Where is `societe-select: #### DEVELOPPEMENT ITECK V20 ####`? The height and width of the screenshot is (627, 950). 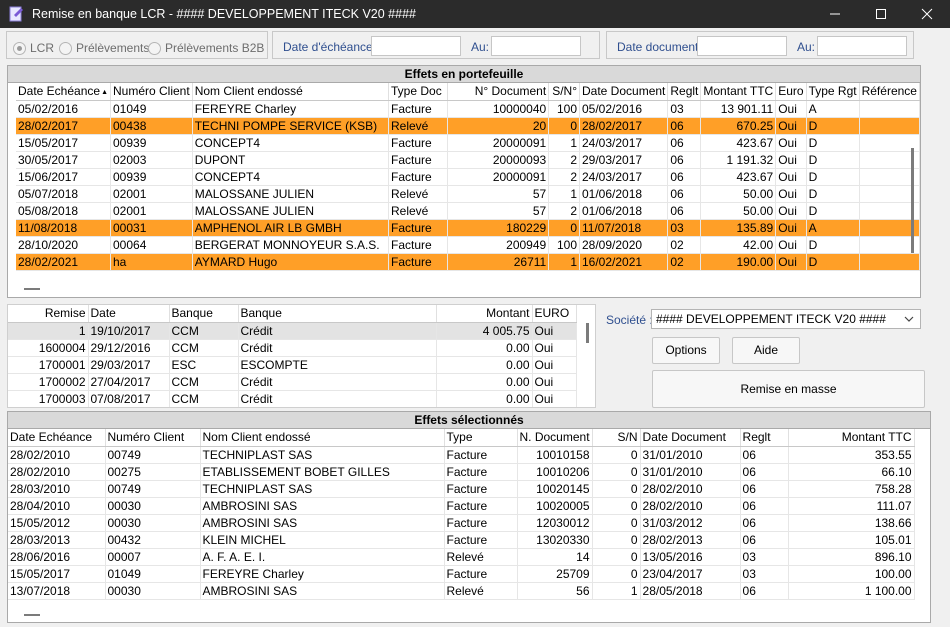 societe-select: #### DEVELOPPEMENT ITECK V20 #### is located at coordinates (786, 319).